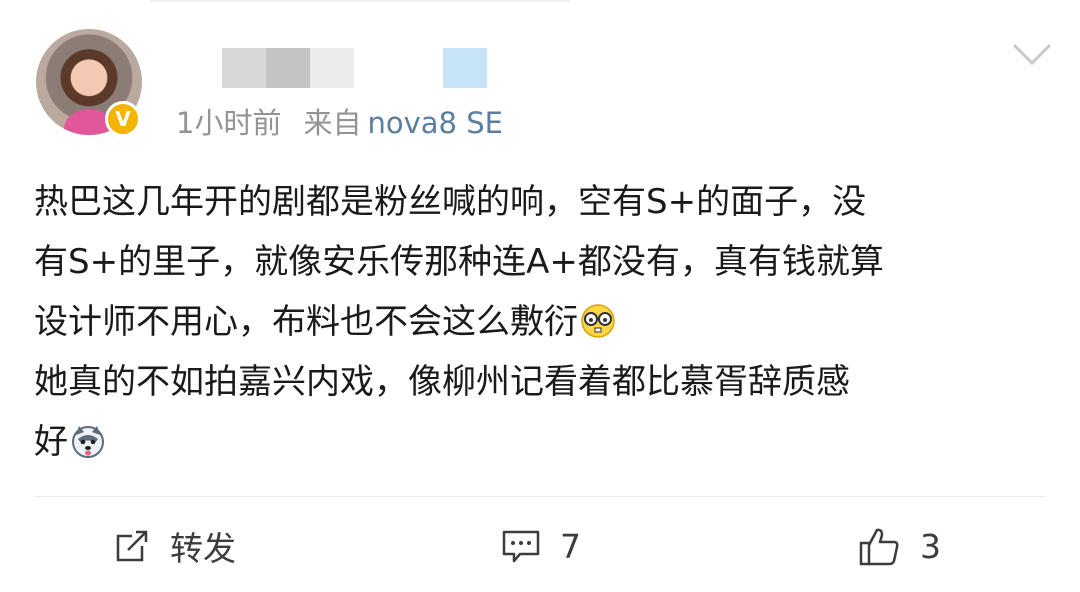 Image resolution: width=1080 pixels, height=592 pixels. Describe the element at coordinates (598, 321) in the screenshot. I see `nerd-glasses-emoji-icon` at that location.